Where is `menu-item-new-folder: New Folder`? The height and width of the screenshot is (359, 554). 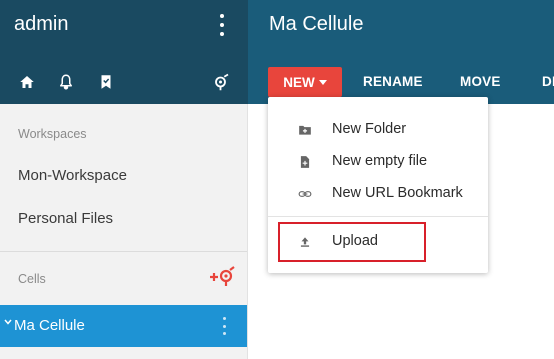 menu-item-new-folder: New Folder is located at coordinates (378, 130).